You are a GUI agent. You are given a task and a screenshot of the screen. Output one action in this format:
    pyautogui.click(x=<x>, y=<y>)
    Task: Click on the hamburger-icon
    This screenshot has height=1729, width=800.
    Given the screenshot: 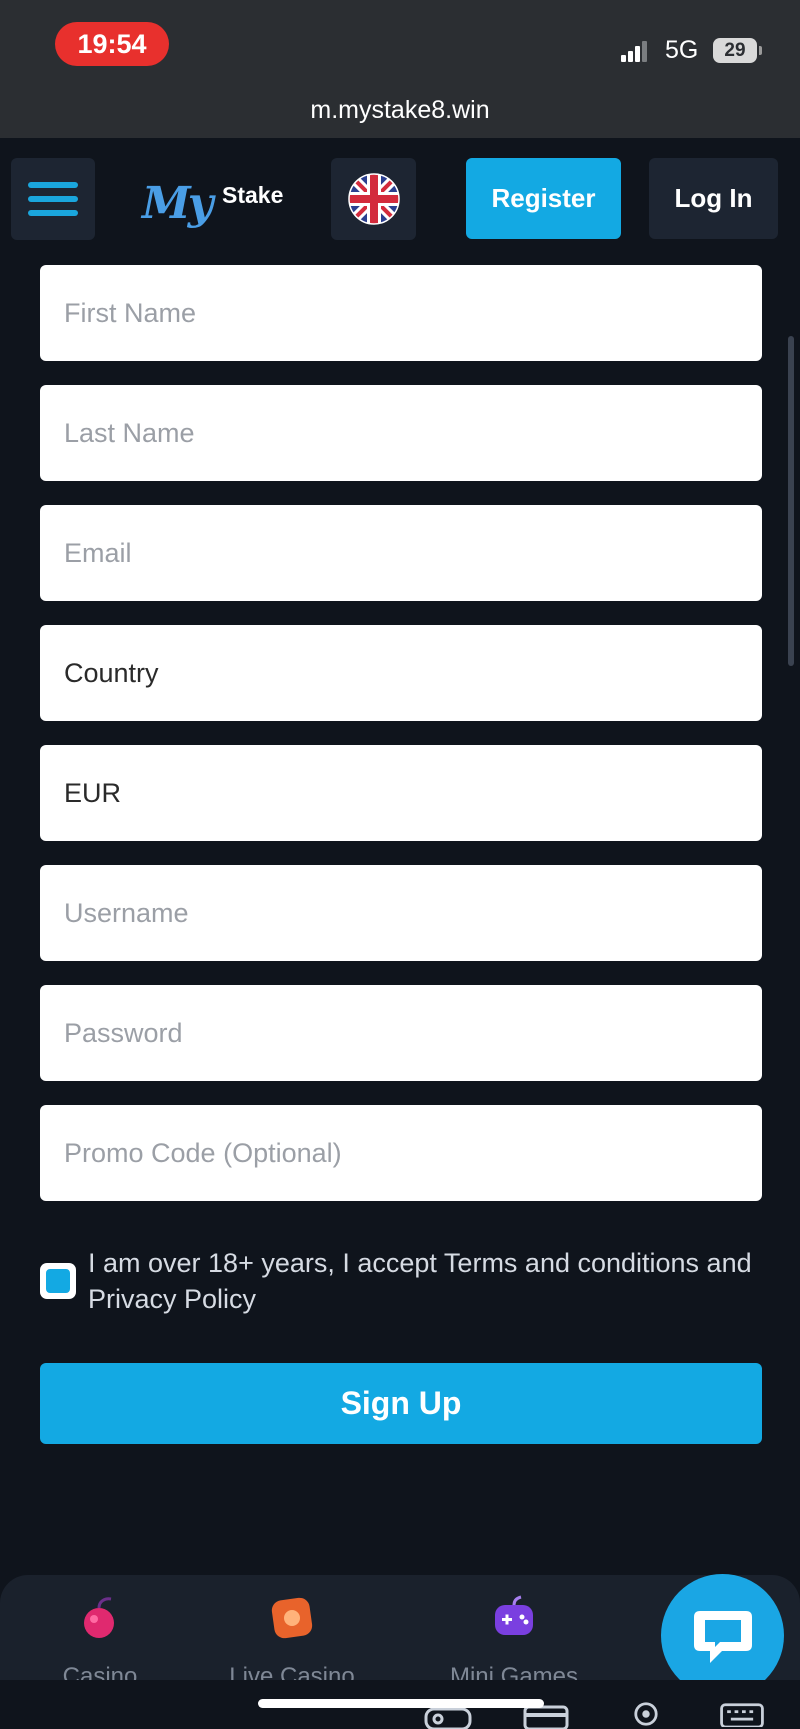 What is the action you would take?
    pyautogui.click(x=53, y=185)
    